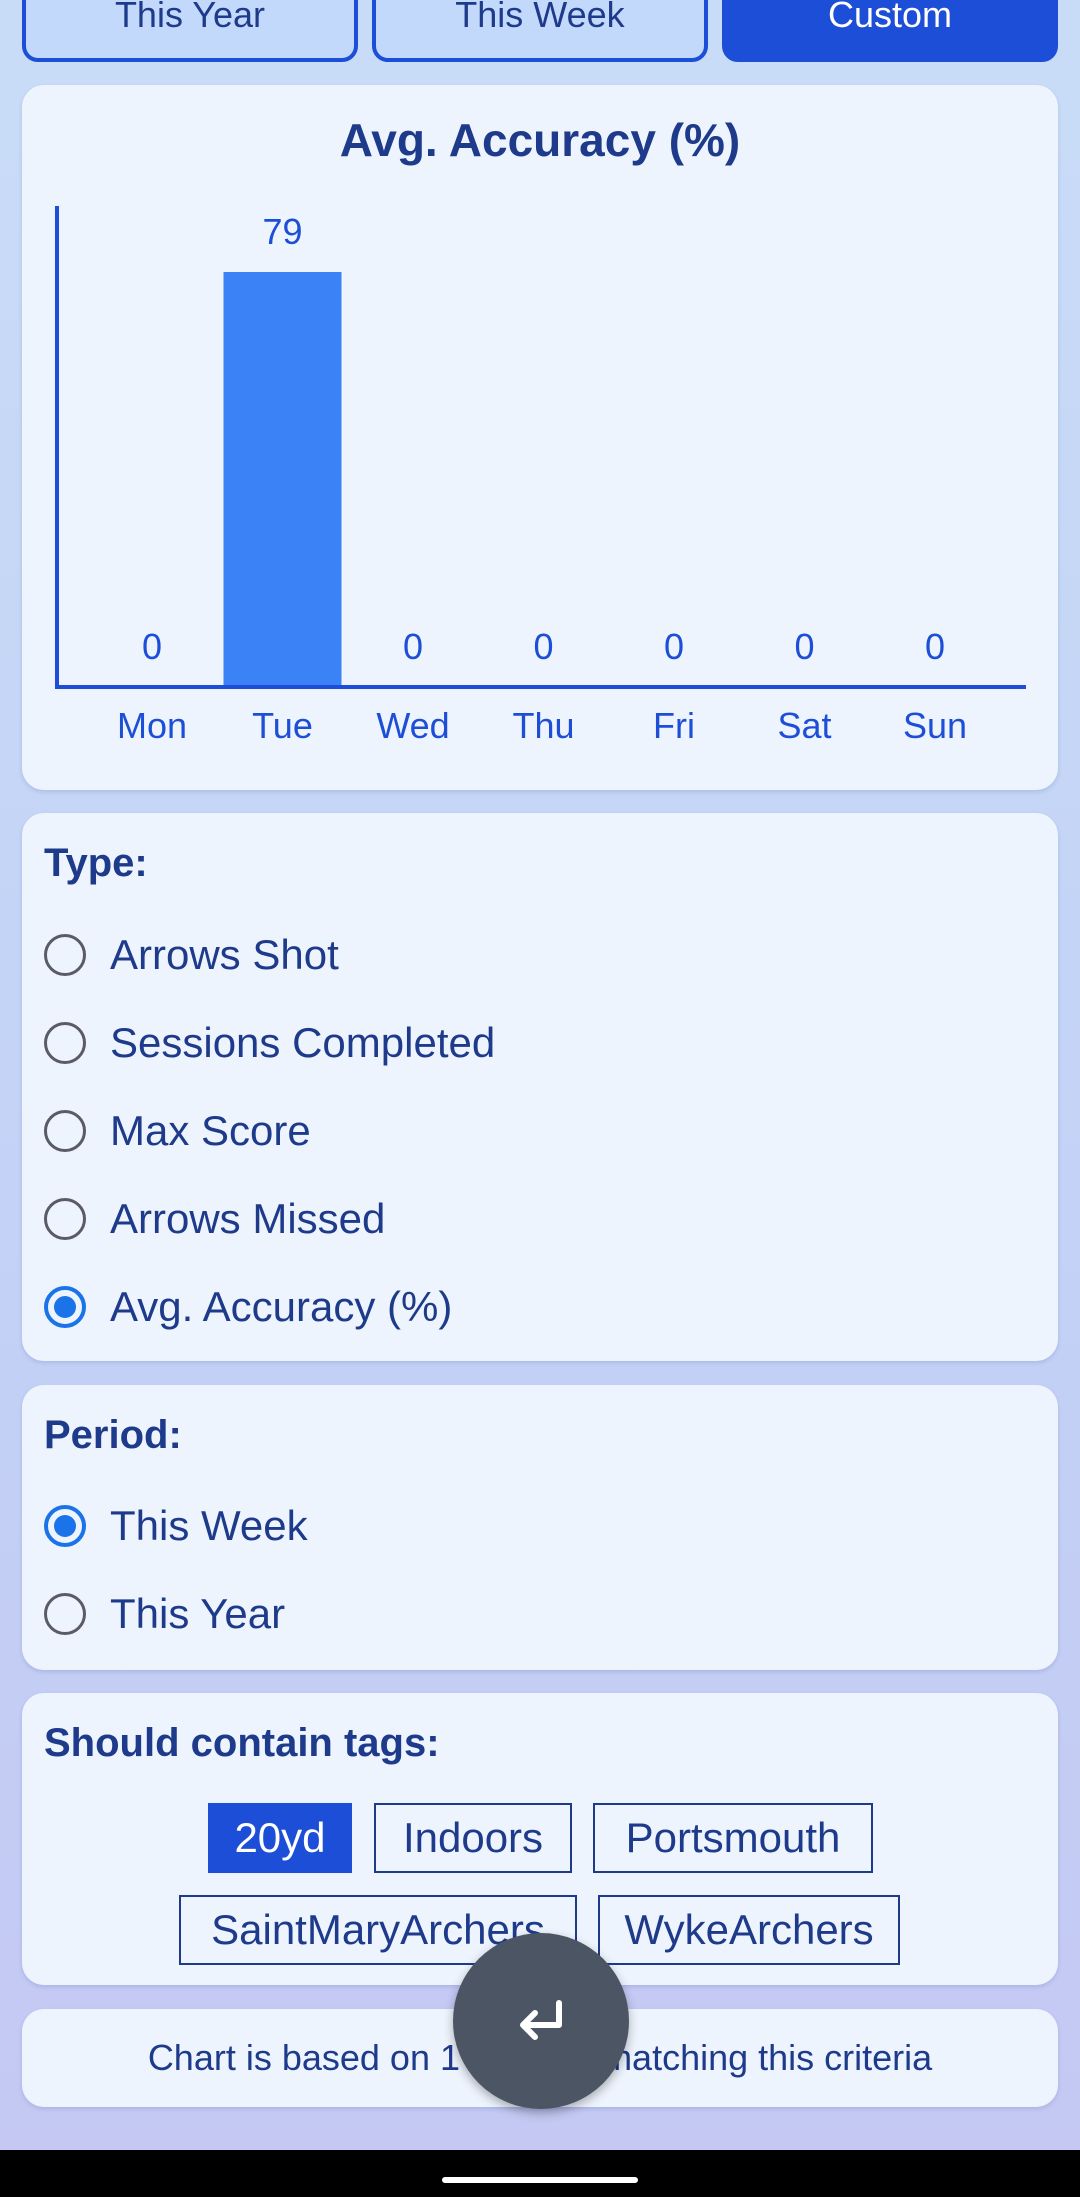 The height and width of the screenshot is (2197, 1080). What do you see at coordinates (282, 231) in the screenshot?
I see `data-label-tue: 79` at bounding box center [282, 231].